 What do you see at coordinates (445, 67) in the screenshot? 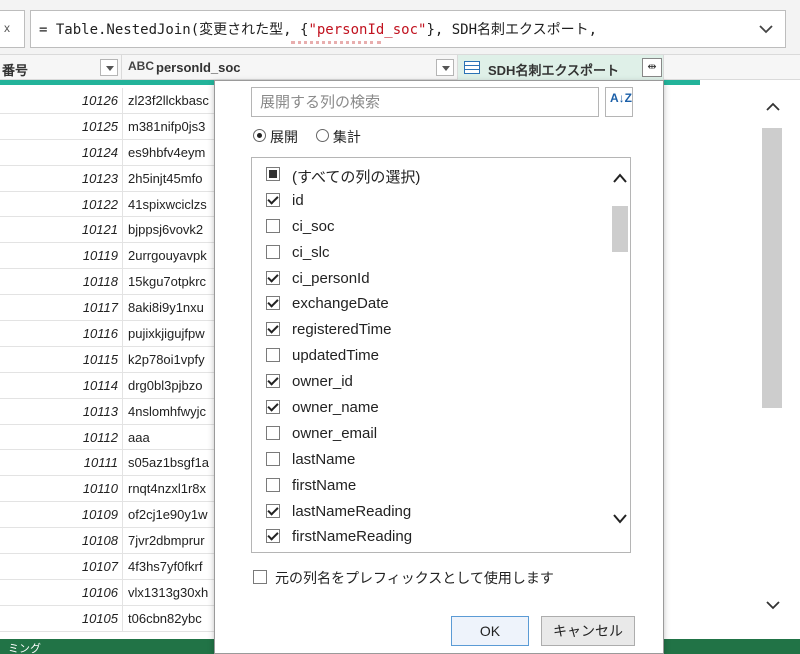
I see `column-filter-dropdown-icon` at bounding box center [445, 67].